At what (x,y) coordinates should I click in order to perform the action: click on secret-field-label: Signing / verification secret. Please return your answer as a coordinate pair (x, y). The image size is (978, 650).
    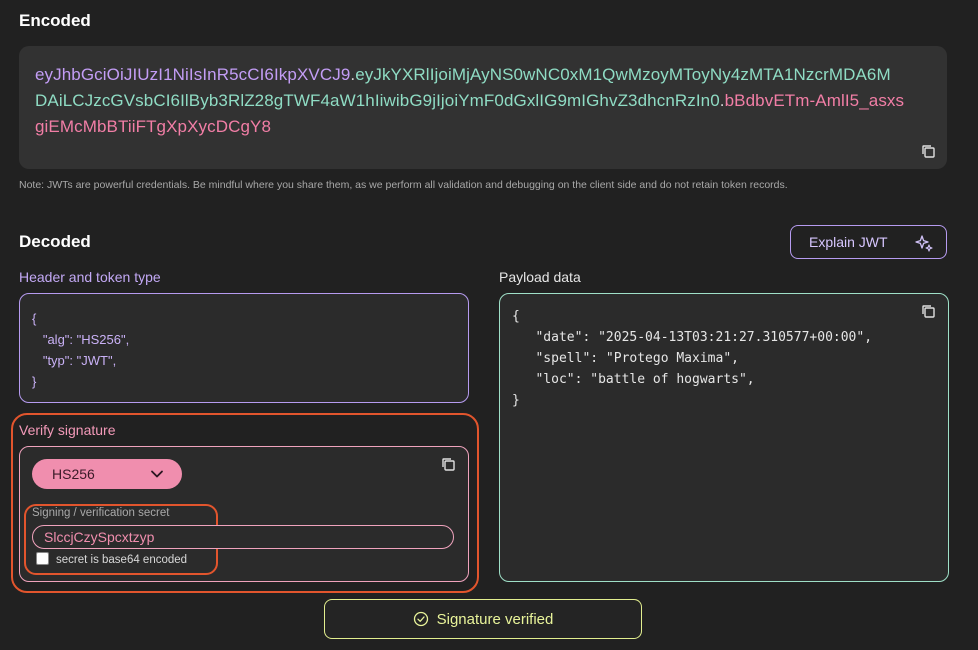
    Looking at the image, I should click on (101, 513).